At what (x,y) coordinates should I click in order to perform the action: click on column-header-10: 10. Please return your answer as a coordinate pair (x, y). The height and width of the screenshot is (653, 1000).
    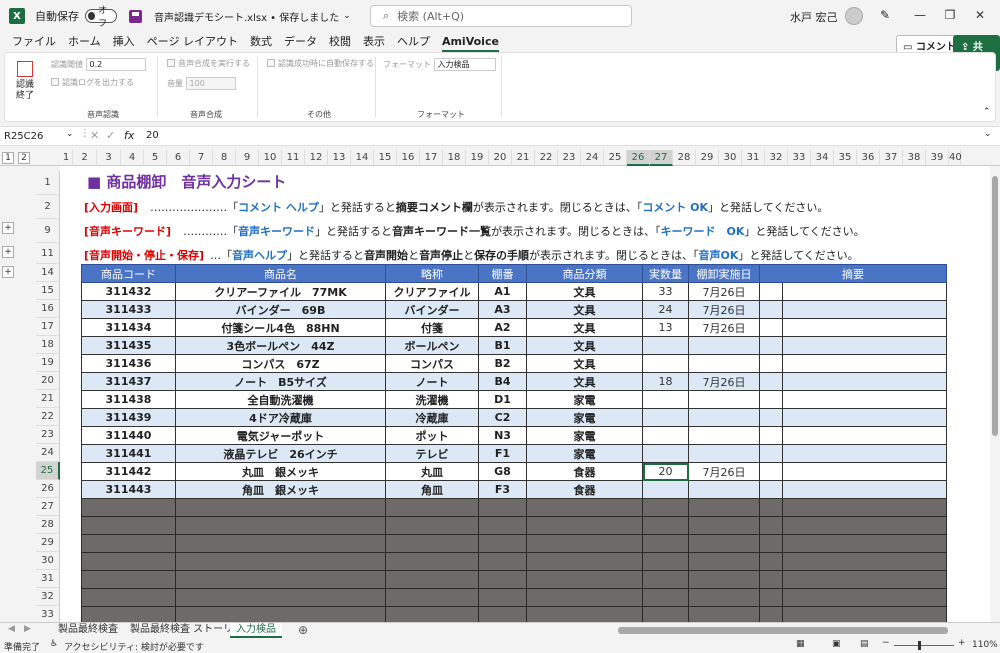
    Looking at the image, I should click on (270, 158).